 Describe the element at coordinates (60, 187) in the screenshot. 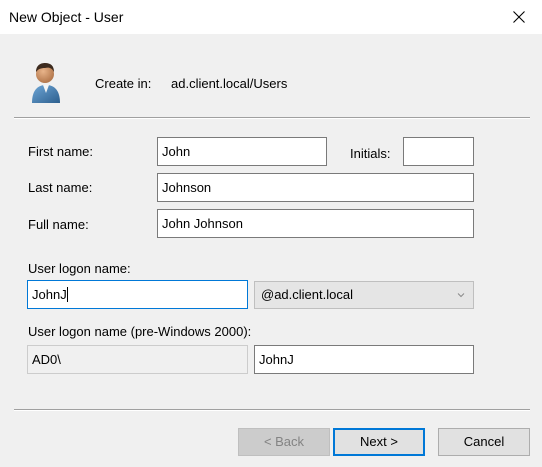

I see `last-name-label: Last name:` at that location.